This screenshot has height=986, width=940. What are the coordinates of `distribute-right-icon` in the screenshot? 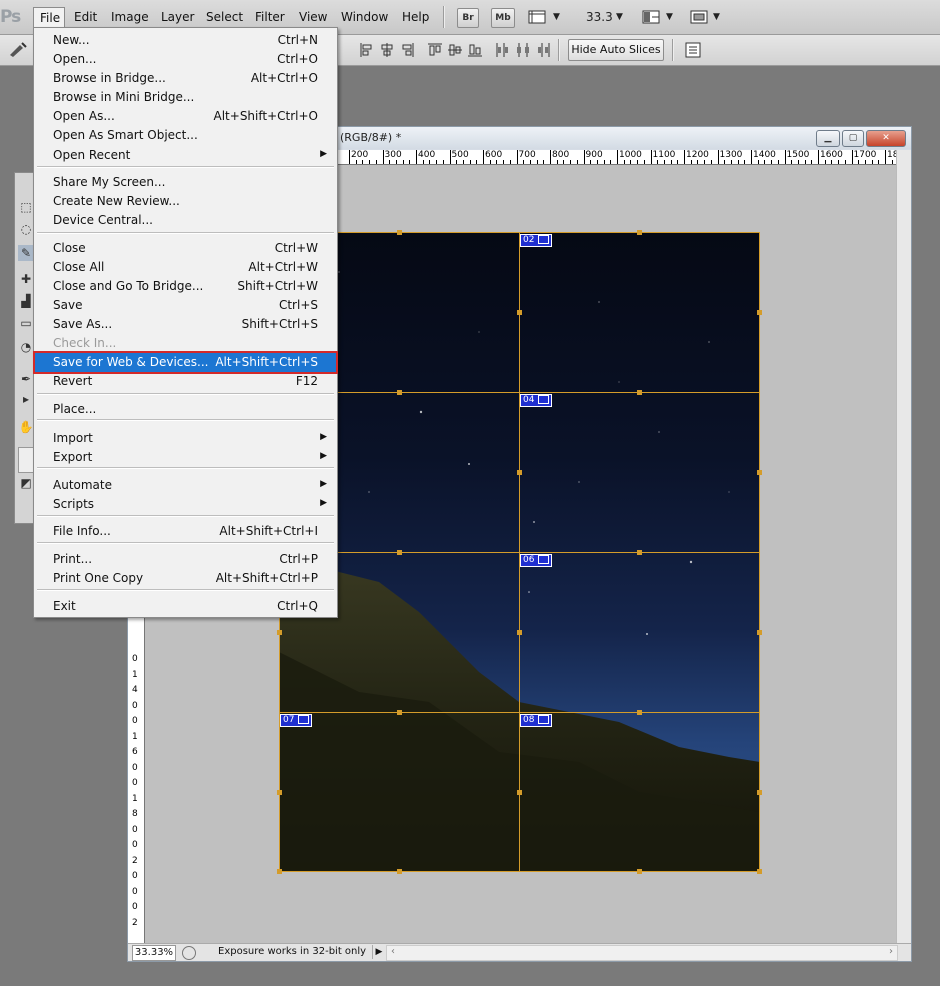 It's located at (543, 50).